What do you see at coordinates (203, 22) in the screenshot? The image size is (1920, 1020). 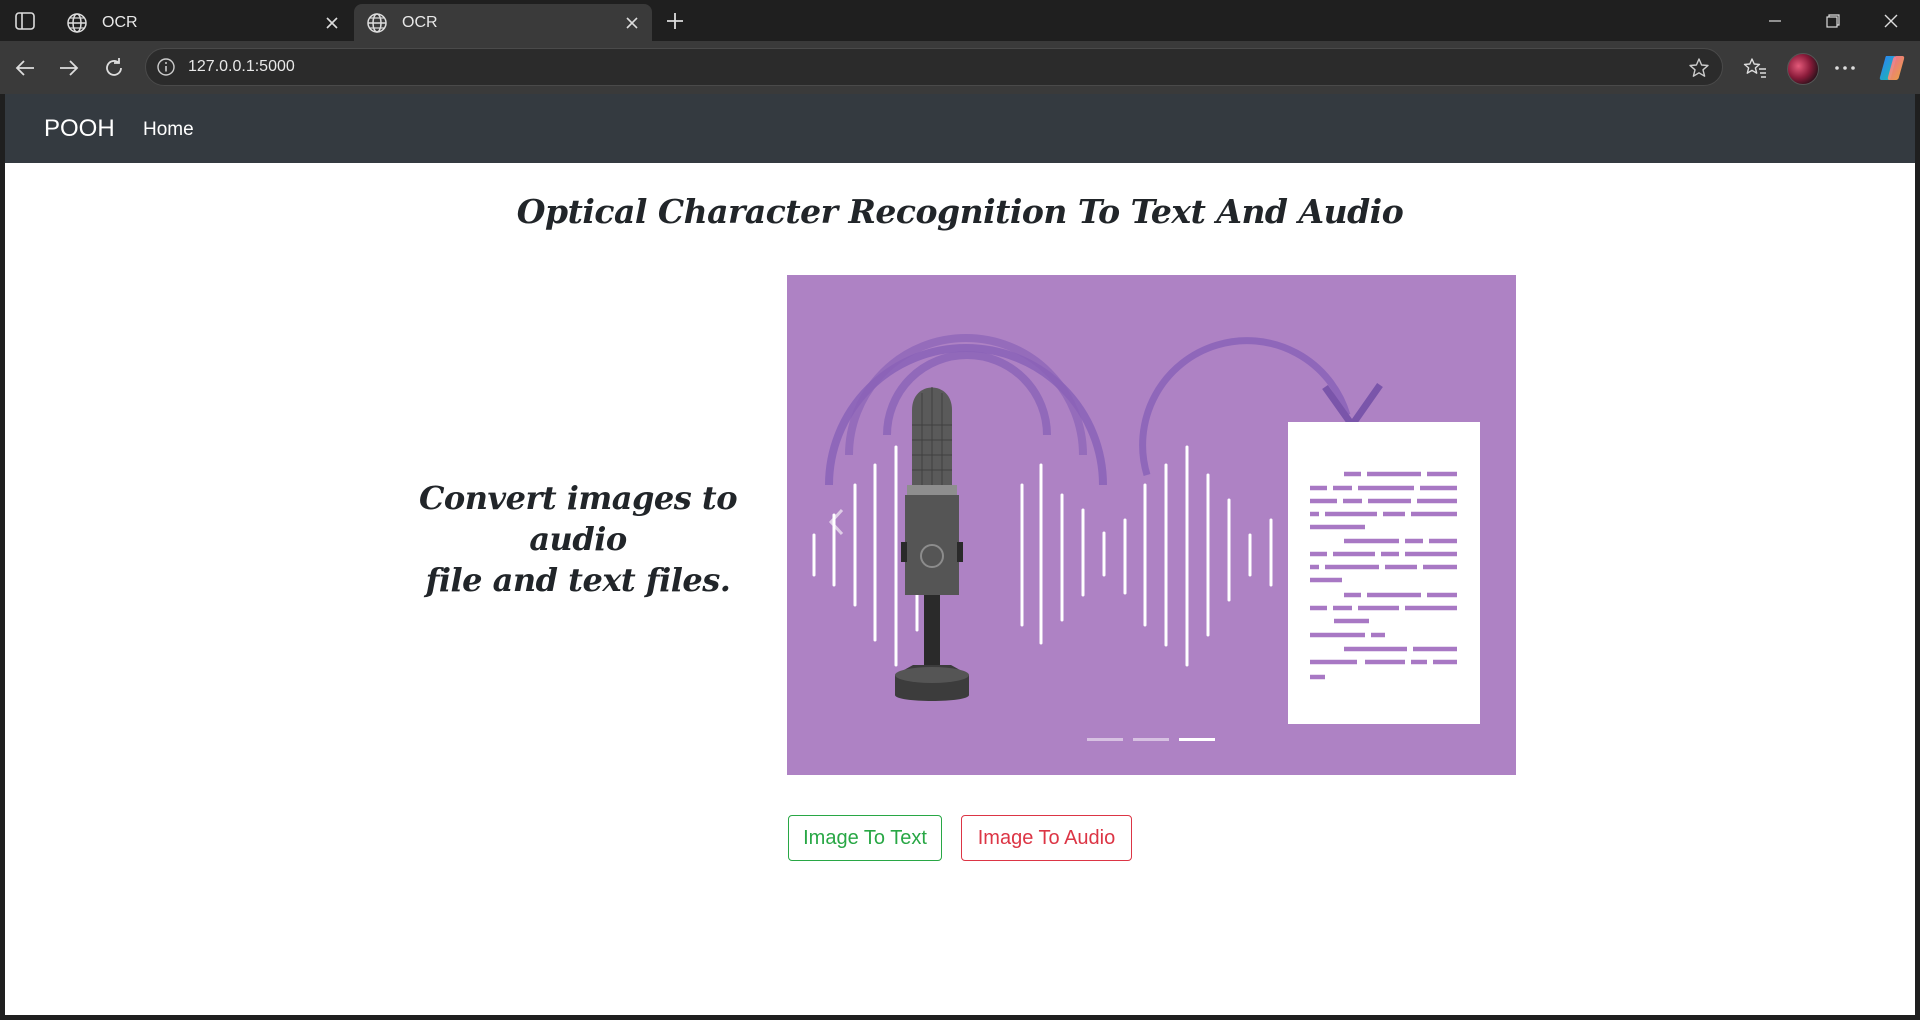 I see `tab-ocr-1: OCR` at bounding box center [203, 22].